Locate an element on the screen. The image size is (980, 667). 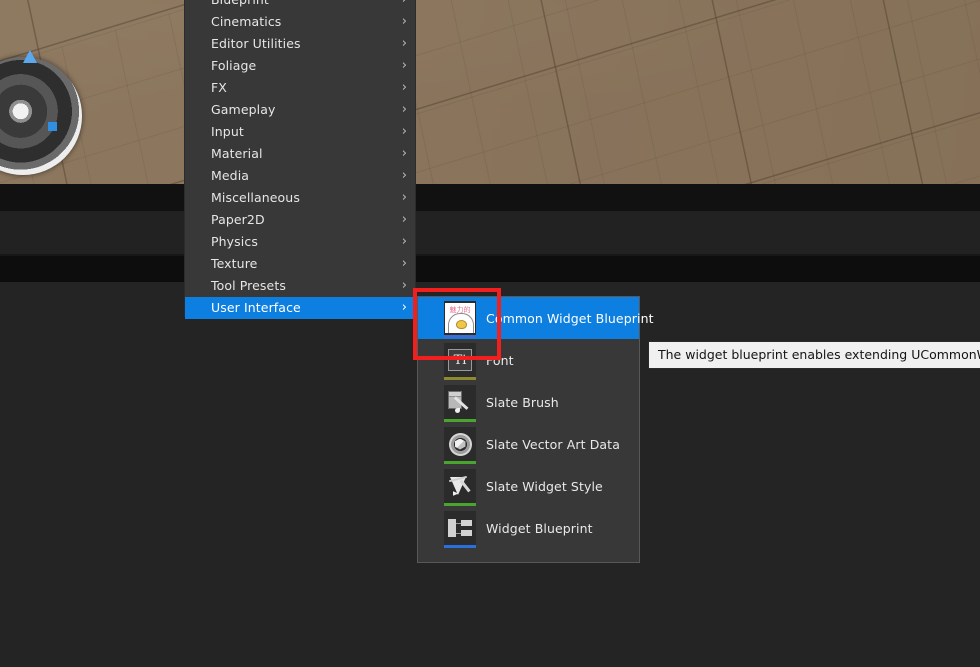
font-icon: Ti is located at coordinates (460, 361).